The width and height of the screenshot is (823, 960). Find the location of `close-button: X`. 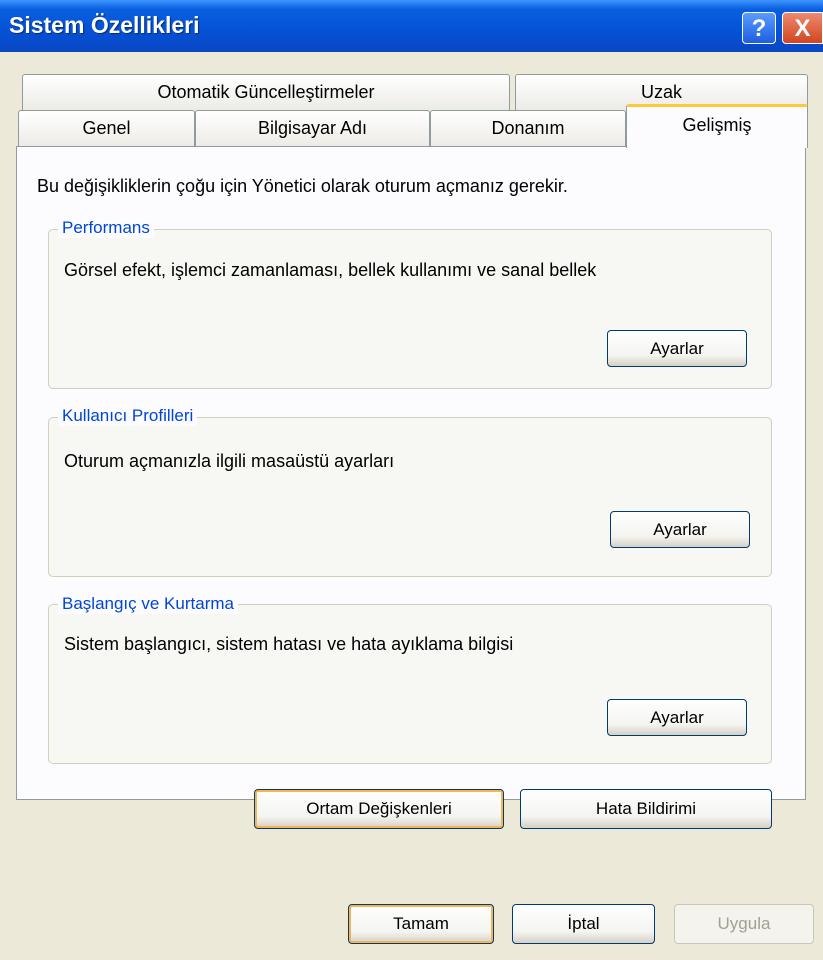

close-button: X is located at coordinates (802, 28).